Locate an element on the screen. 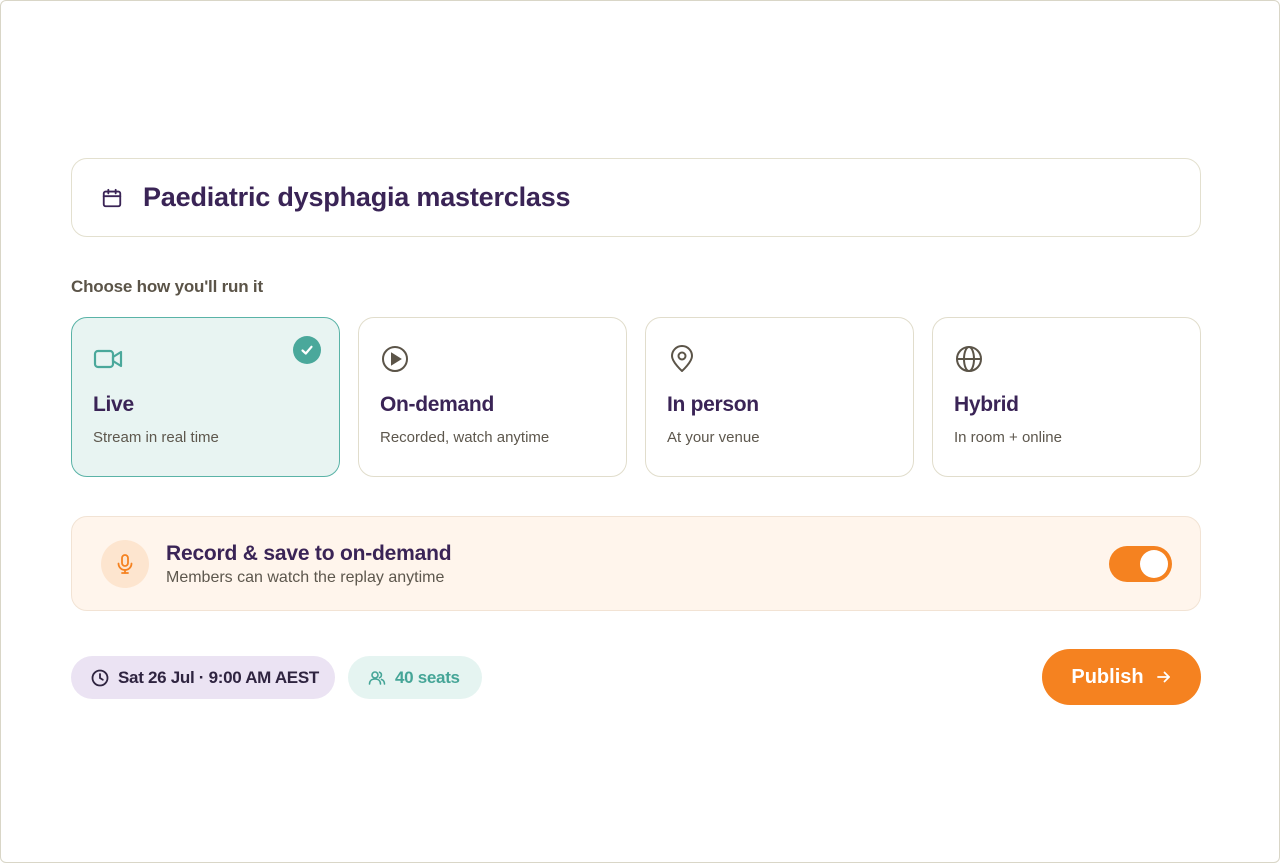 This screenshot has width=1280, height=863. format-option-hybrid: Hybrid In room + online is located at coordinates (1066, 397).